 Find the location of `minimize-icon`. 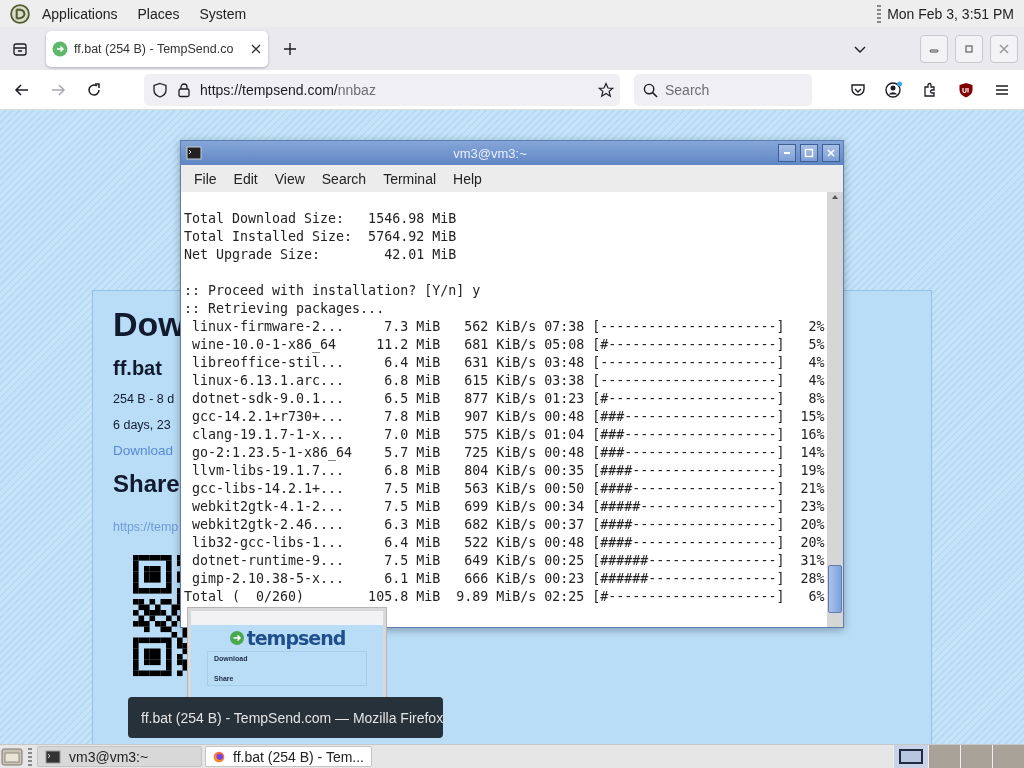

minimize-icon is located at coordinates (787, 153).